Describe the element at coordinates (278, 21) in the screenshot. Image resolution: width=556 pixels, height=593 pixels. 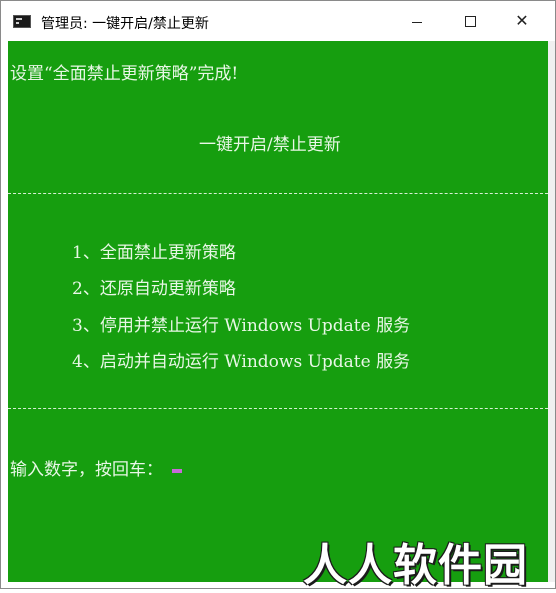
I see `title-bar: 管理员: 一键开启/禁止更新 ✕` at that location.